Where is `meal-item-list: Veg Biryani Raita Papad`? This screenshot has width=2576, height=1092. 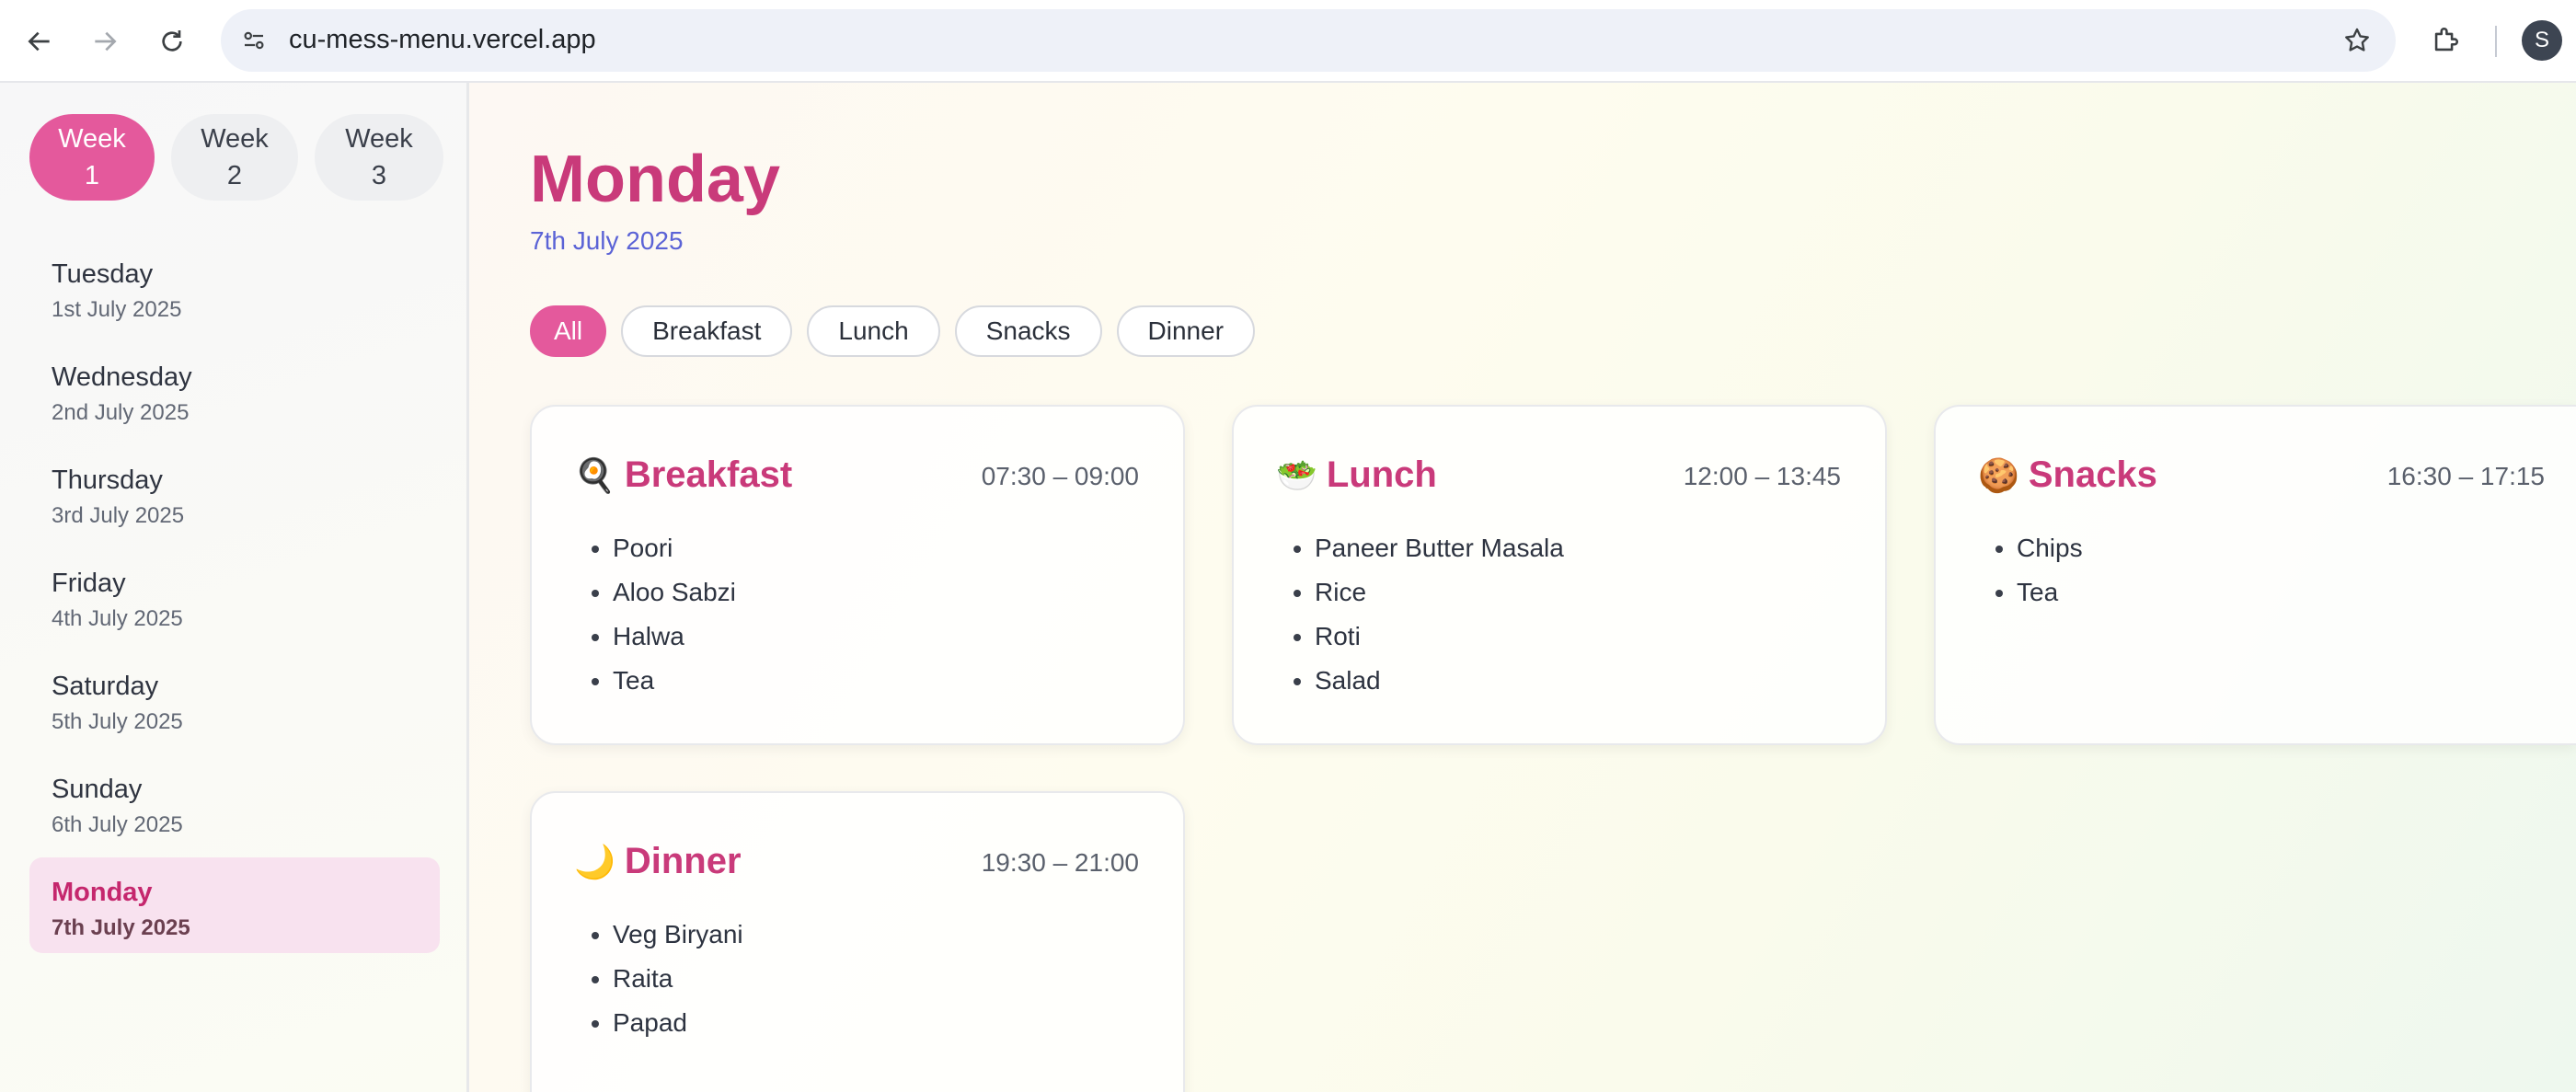
meal-item-list: Veg Biryani Raita Papad is located at coordinates (656, 979).